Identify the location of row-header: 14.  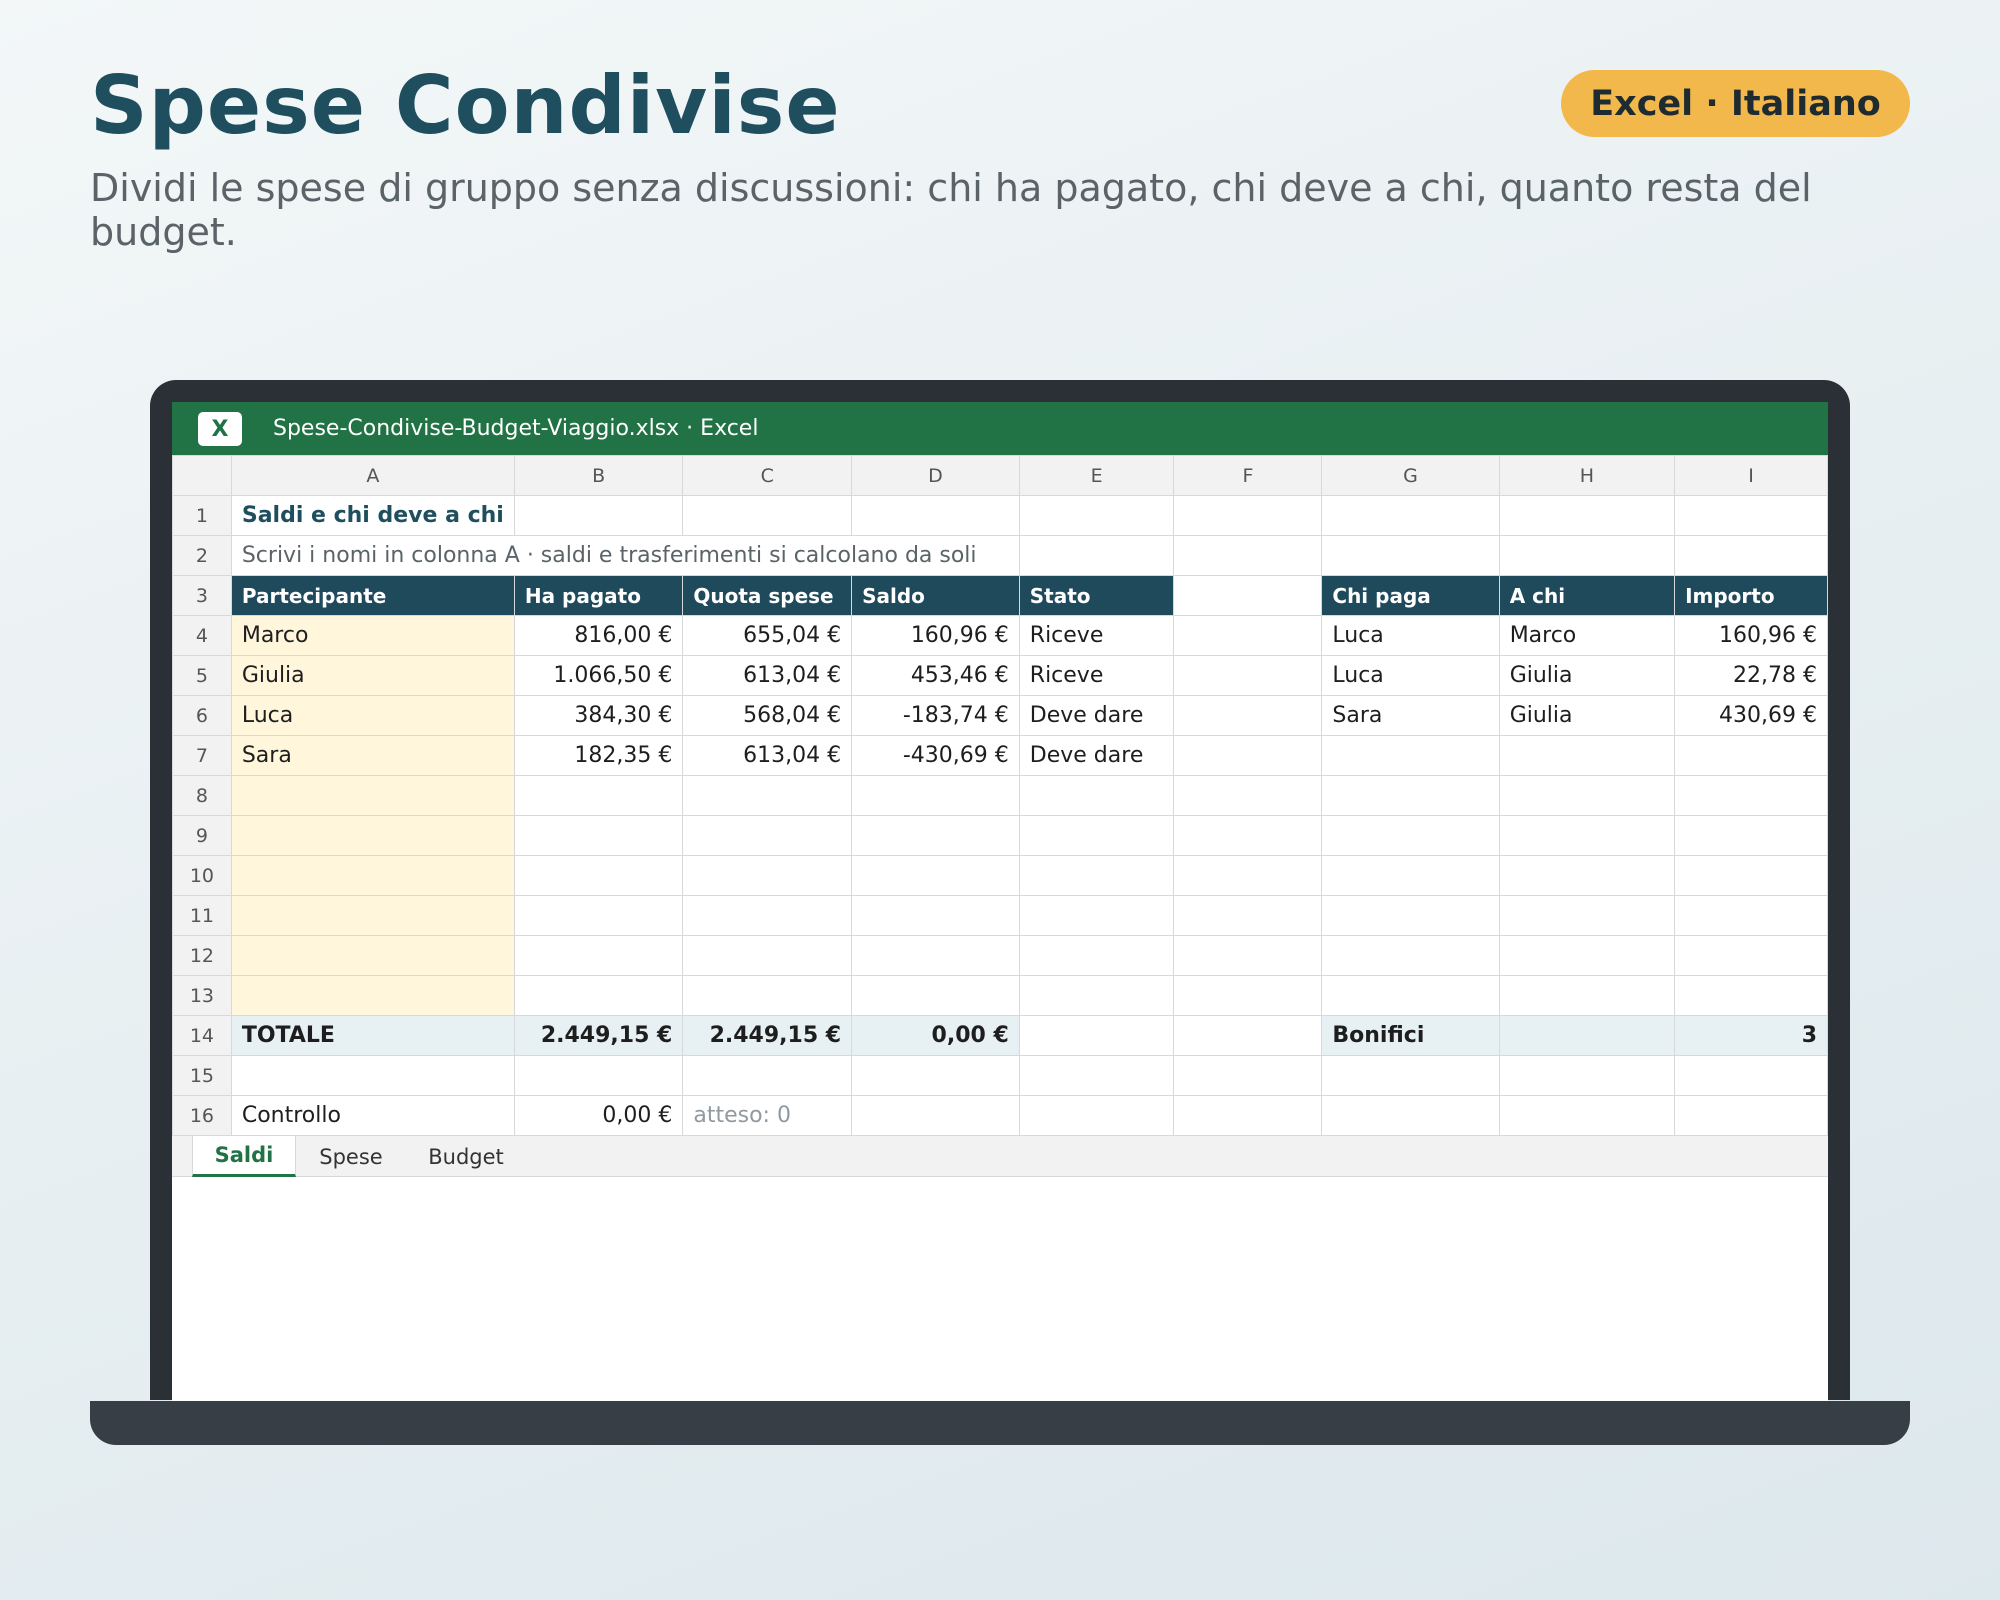
(202, 1035).